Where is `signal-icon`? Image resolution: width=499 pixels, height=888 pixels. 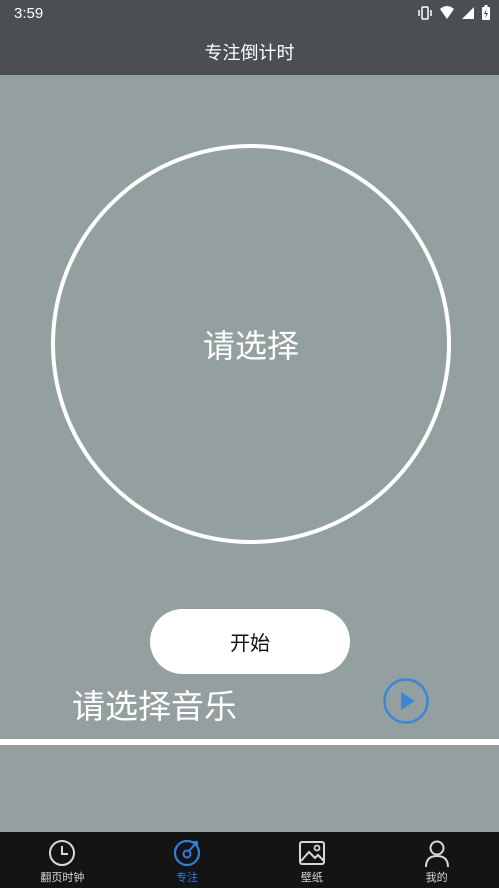
signal-icon is located at coordinates (468, 13).